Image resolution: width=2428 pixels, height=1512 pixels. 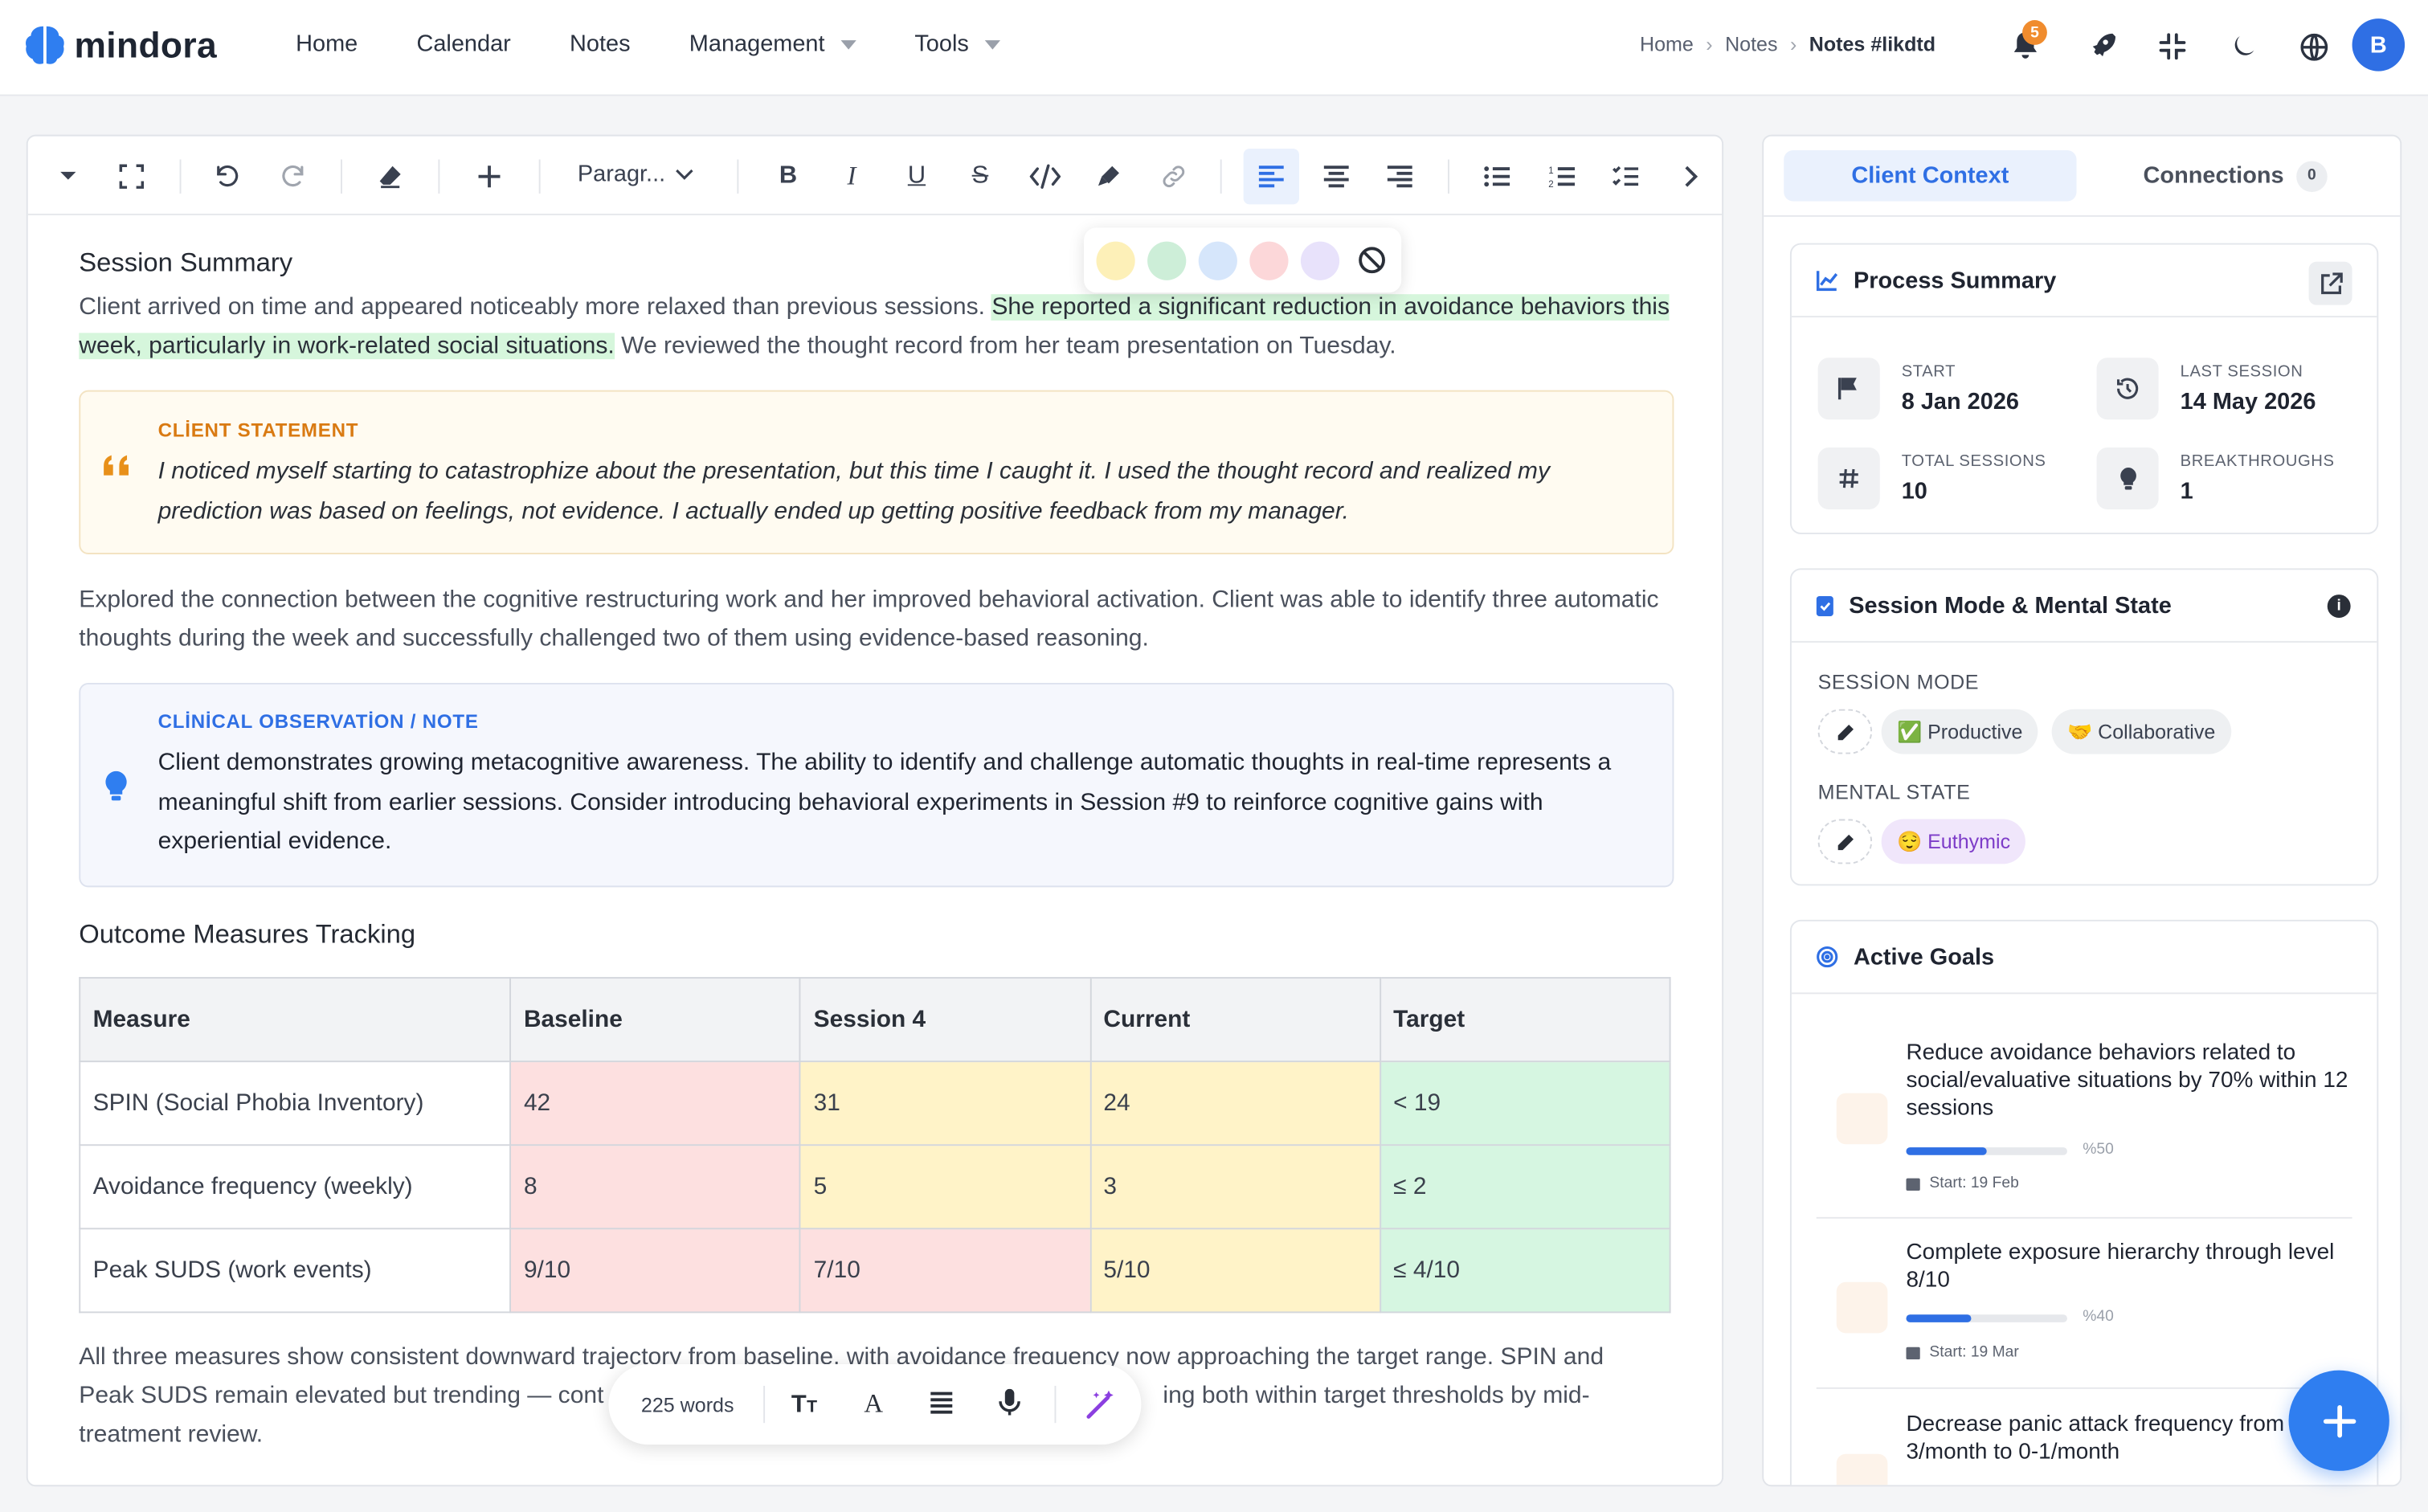 I want to click on align-left-icon, so click(x=1271, y=177).